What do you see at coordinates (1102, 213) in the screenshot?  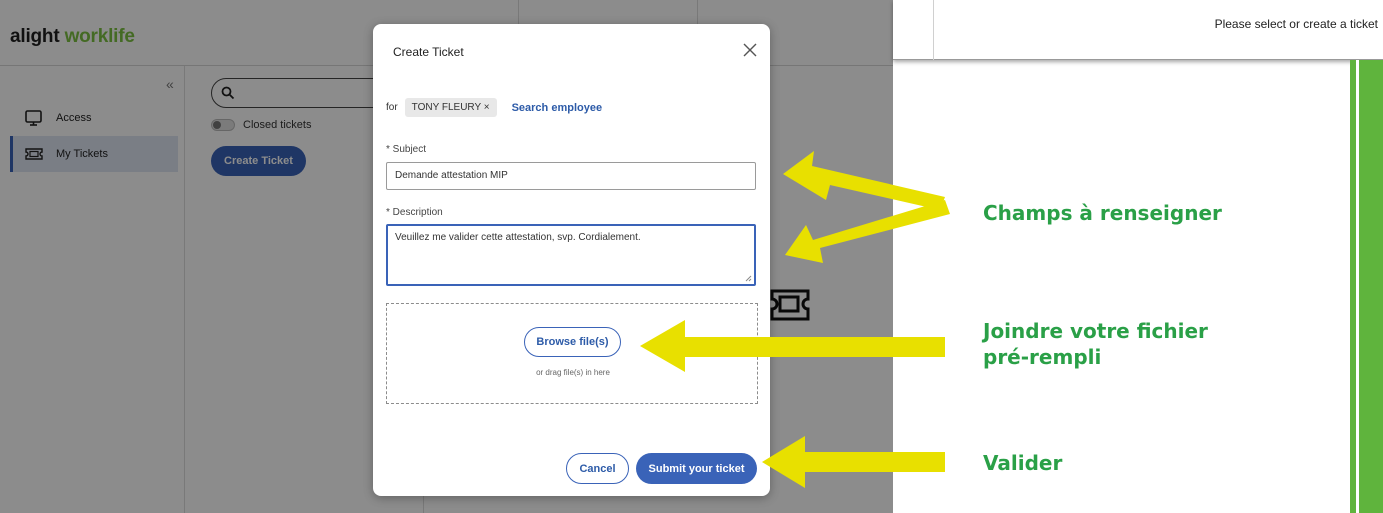 I see `fields-annotation: Champs à renseigner` at bounding box center [1102, 213].